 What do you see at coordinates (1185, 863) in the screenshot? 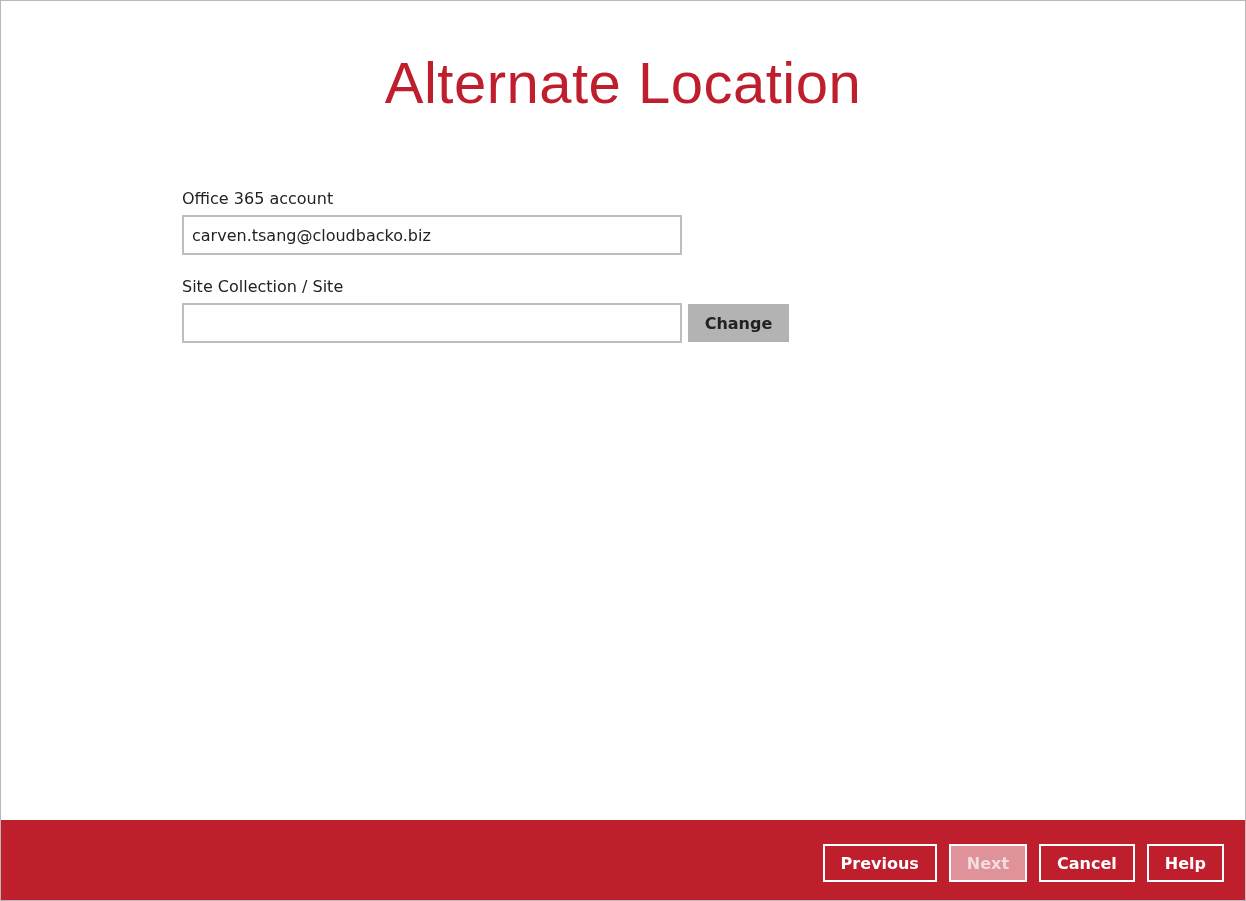
I see `footer-button: Help` at bounding box center [1185, 863].